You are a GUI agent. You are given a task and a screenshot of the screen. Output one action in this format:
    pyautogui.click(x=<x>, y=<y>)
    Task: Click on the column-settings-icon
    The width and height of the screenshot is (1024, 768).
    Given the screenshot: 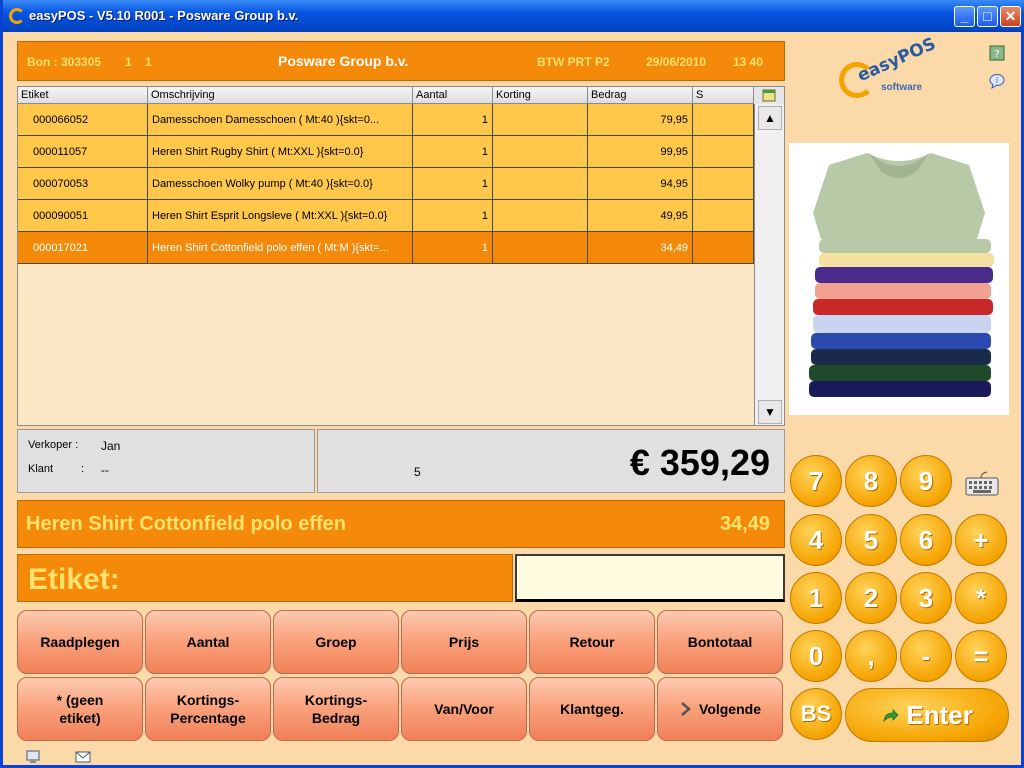 What is the action you would take?
    pyautogui.click(x=769, y=96)
    